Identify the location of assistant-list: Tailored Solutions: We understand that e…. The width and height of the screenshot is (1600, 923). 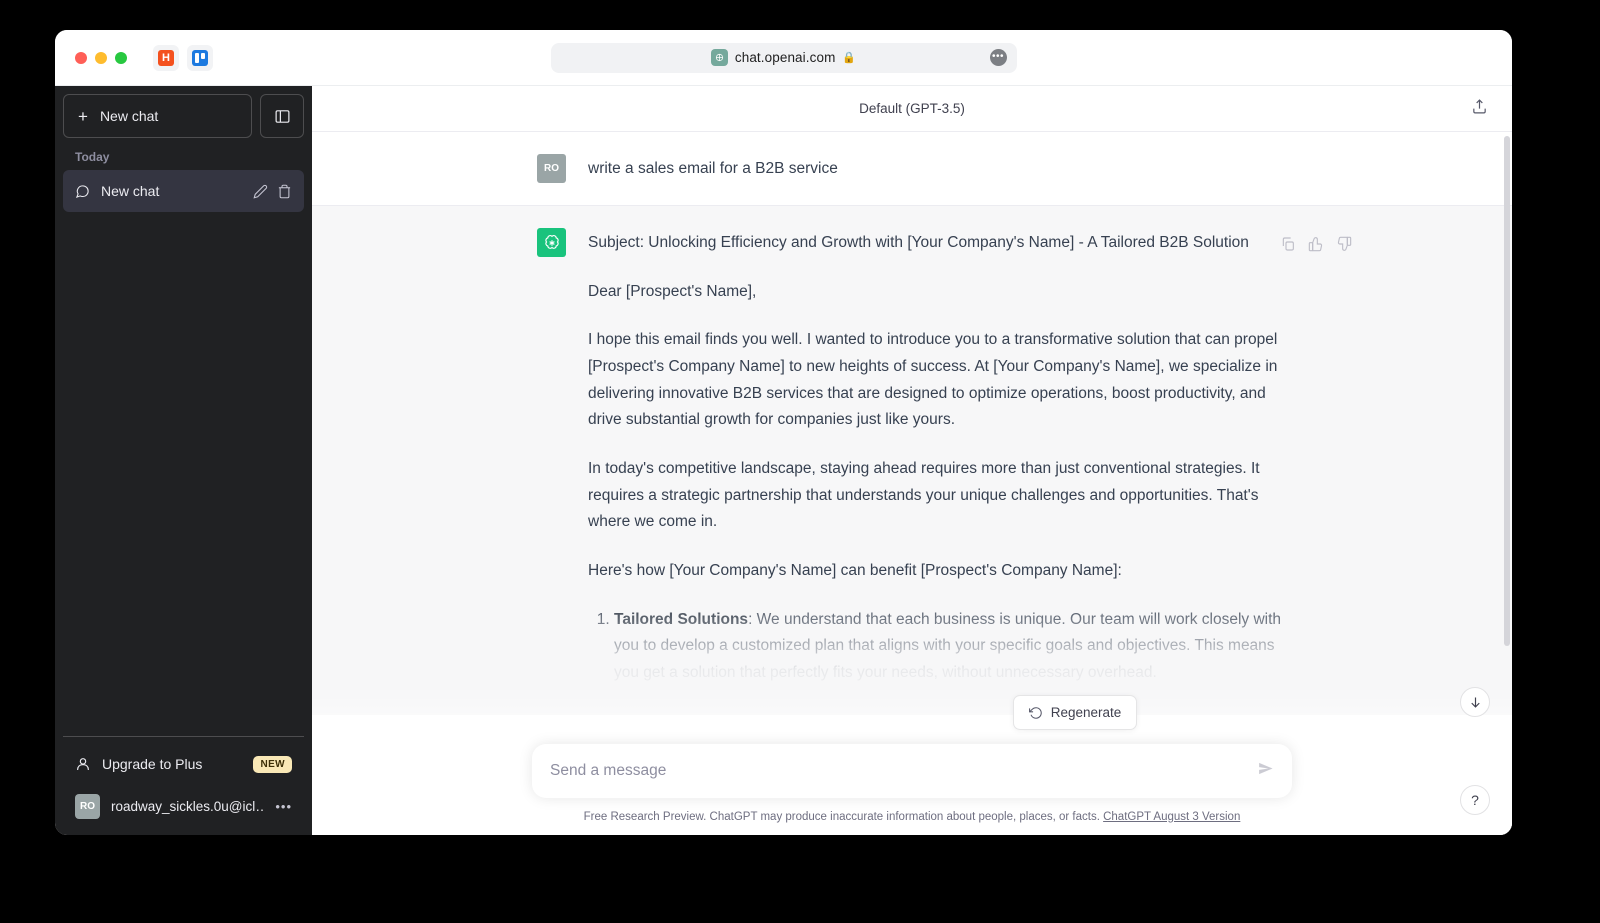
(937, 647).